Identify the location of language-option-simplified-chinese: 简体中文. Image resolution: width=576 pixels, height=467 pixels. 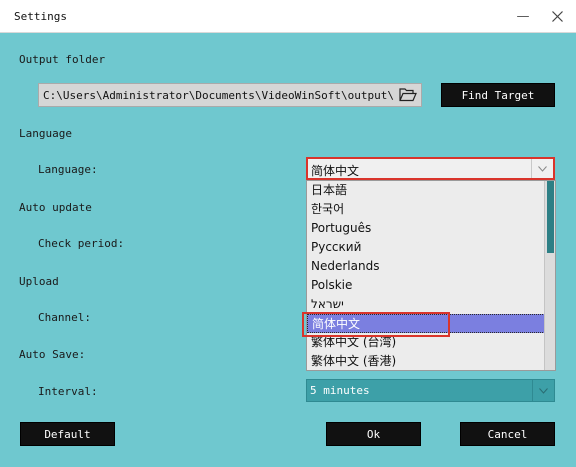
(426, 323).